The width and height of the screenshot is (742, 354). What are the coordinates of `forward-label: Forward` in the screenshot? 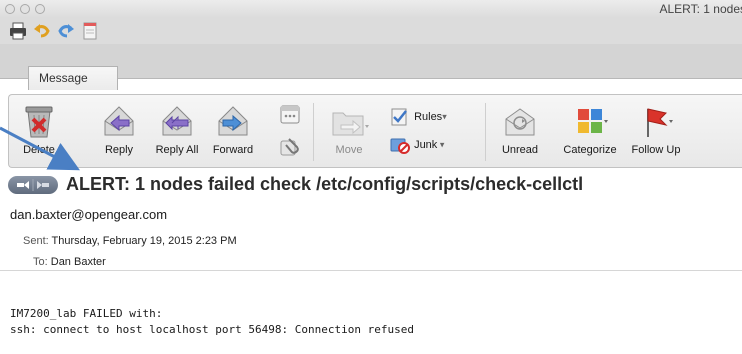 It's located at (233, 150).